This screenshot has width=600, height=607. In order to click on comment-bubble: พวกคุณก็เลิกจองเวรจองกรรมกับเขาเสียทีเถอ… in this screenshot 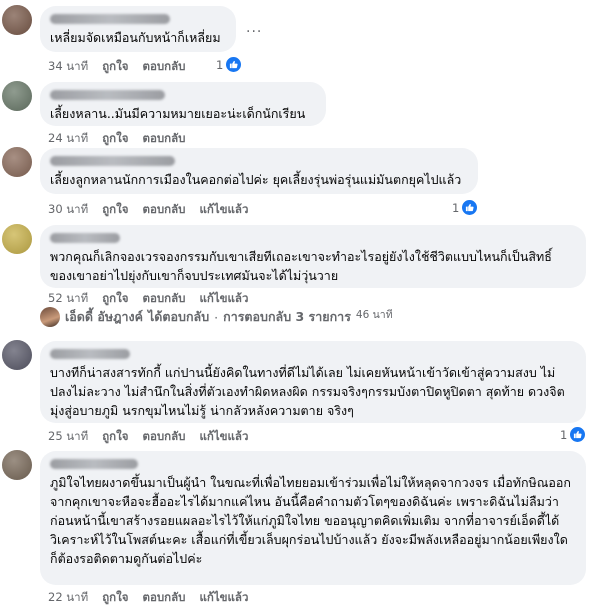, I will do `click(313, 256)`.